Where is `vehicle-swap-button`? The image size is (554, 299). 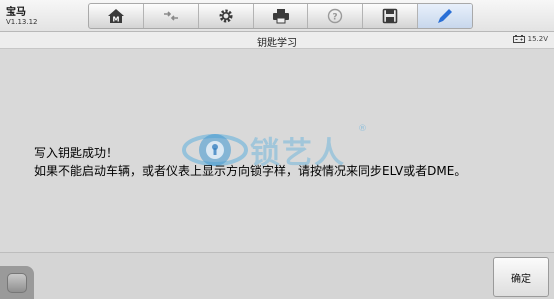
vehicle-swap-button is located at coordinates (171, 16).